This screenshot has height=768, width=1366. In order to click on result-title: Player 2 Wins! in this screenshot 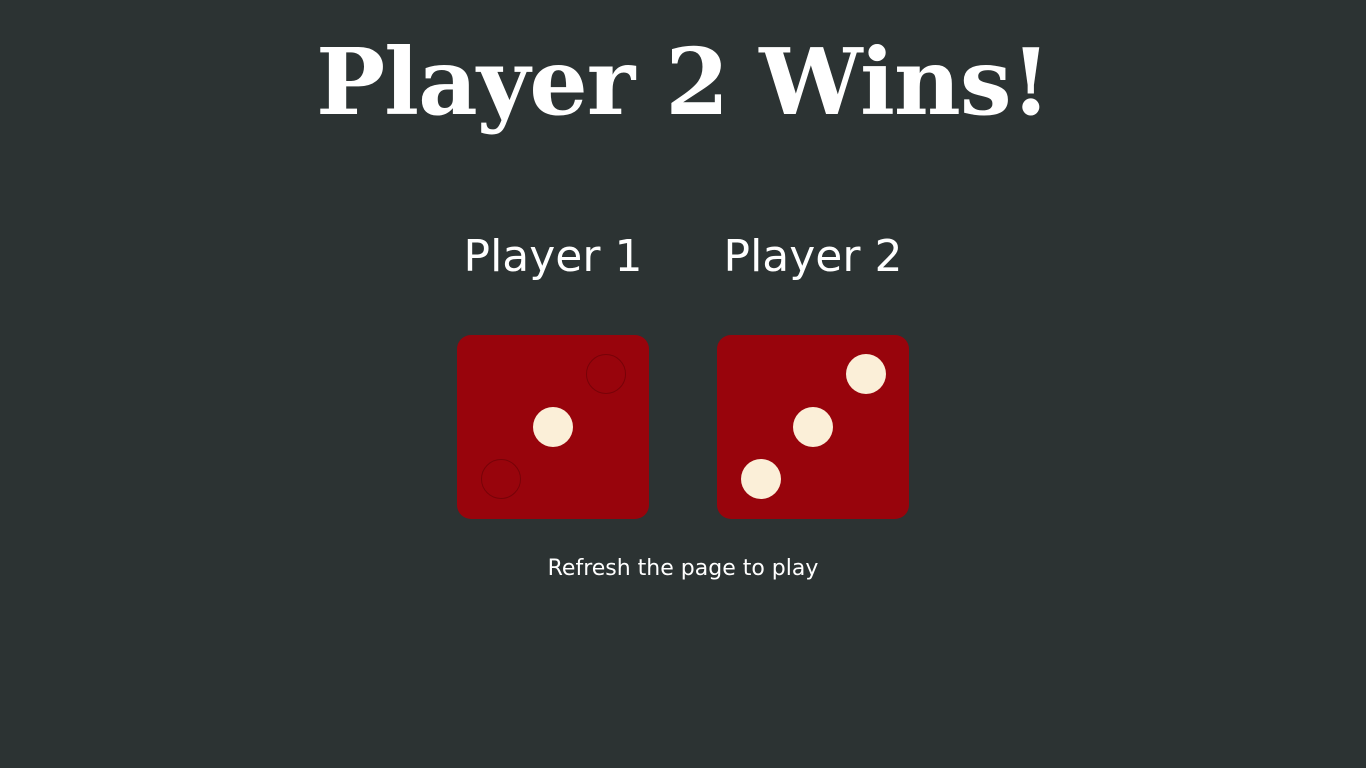, I will do `click(683, 82)`.